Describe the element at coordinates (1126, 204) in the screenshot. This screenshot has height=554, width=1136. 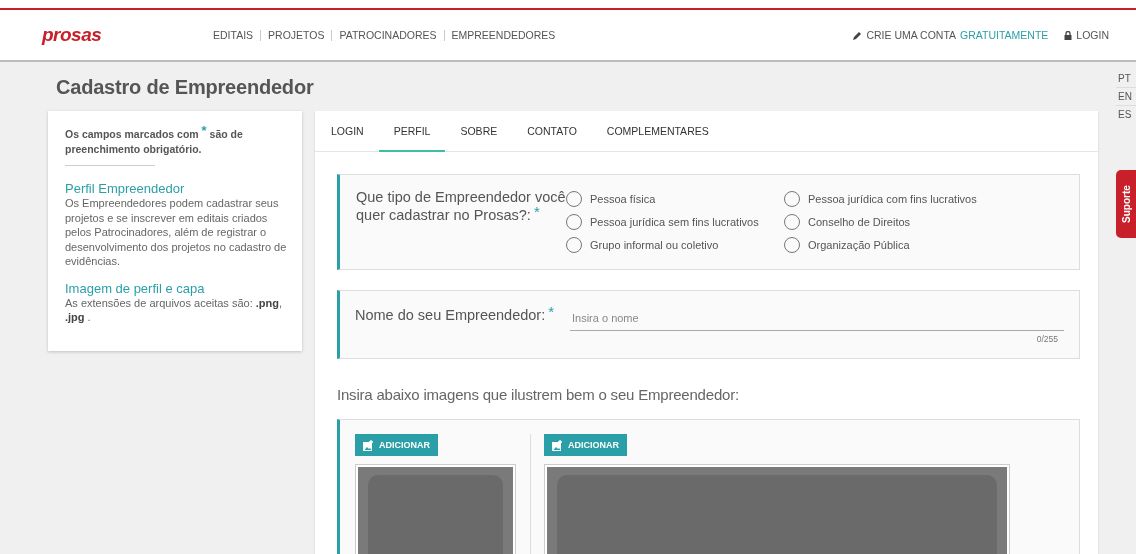
I see `support-tab: Suporte` at that location.